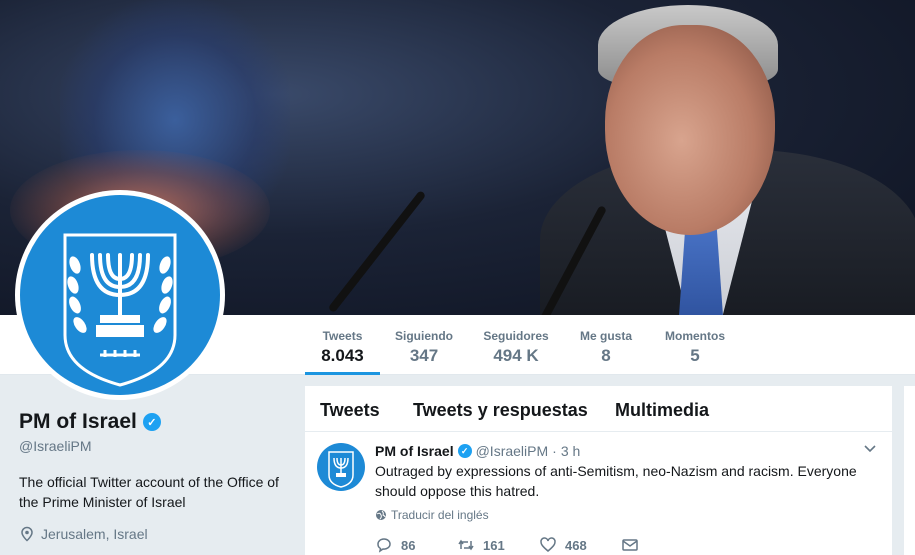  Describe the element at coordinates (695, 336) in the screenshot. I see `stat-label: Momentos` at that location.